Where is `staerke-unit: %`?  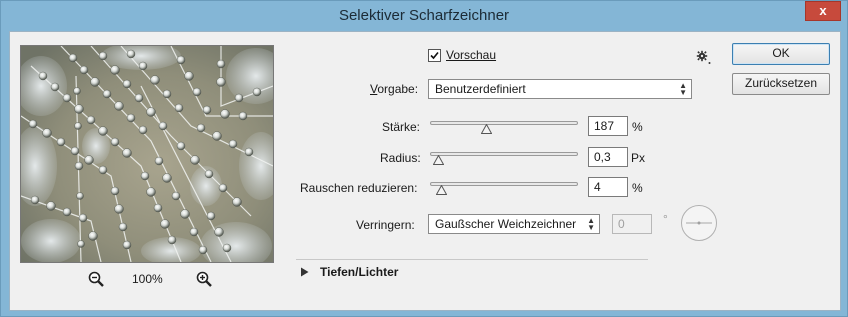
staerke-unit: % is located at coordinates (637, 127).